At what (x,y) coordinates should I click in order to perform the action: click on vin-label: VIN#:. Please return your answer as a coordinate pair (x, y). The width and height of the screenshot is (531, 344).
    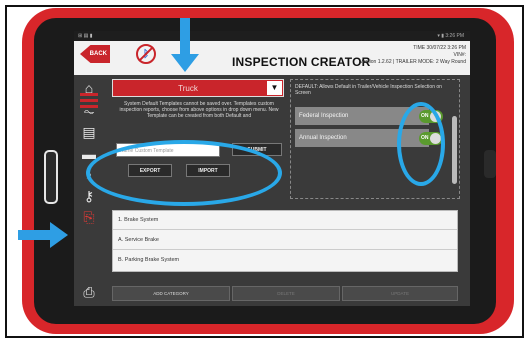
    Looking at the image, I should click on (459, 55).